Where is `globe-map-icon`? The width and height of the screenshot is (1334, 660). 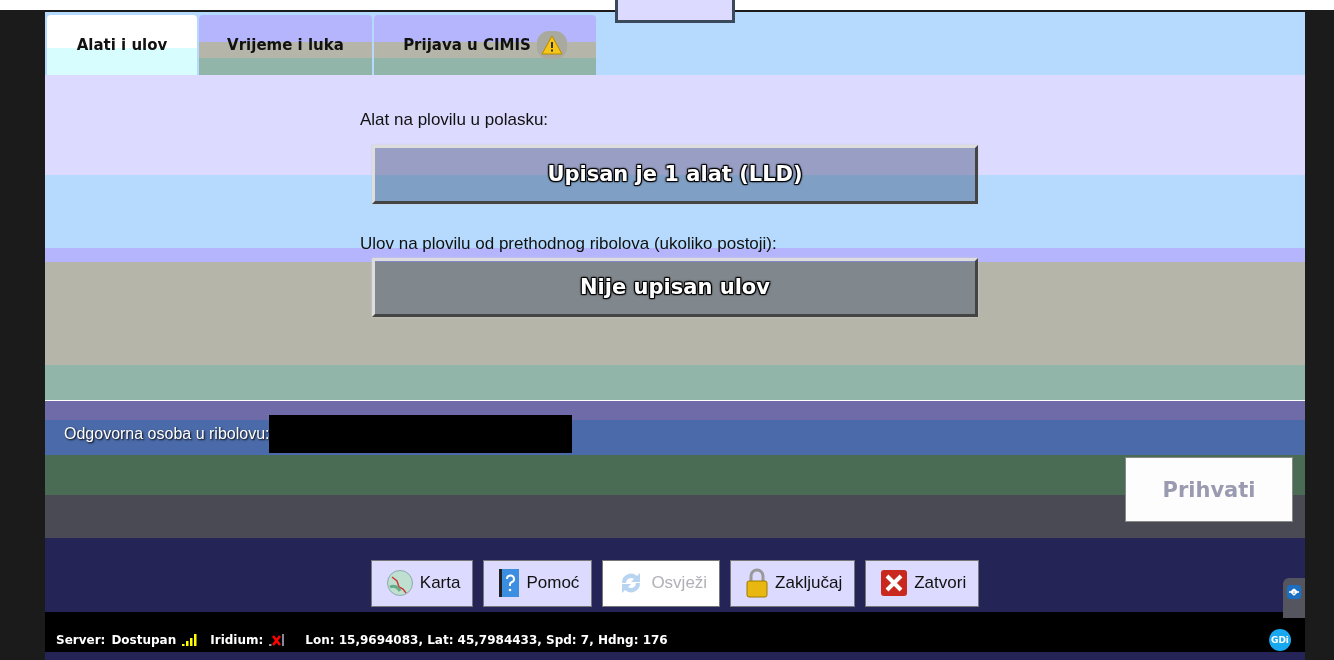 globe-map-icon is located at coordinates (399, 583).